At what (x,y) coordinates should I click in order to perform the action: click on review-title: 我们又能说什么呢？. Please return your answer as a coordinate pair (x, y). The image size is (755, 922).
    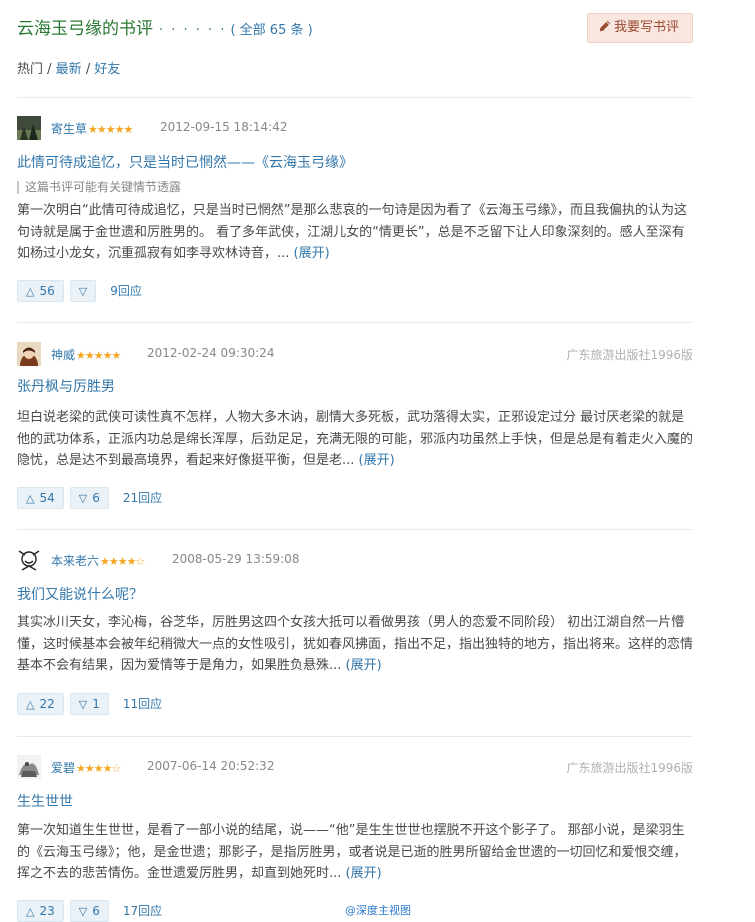
    Looking at the image, I should click on (80, 594).